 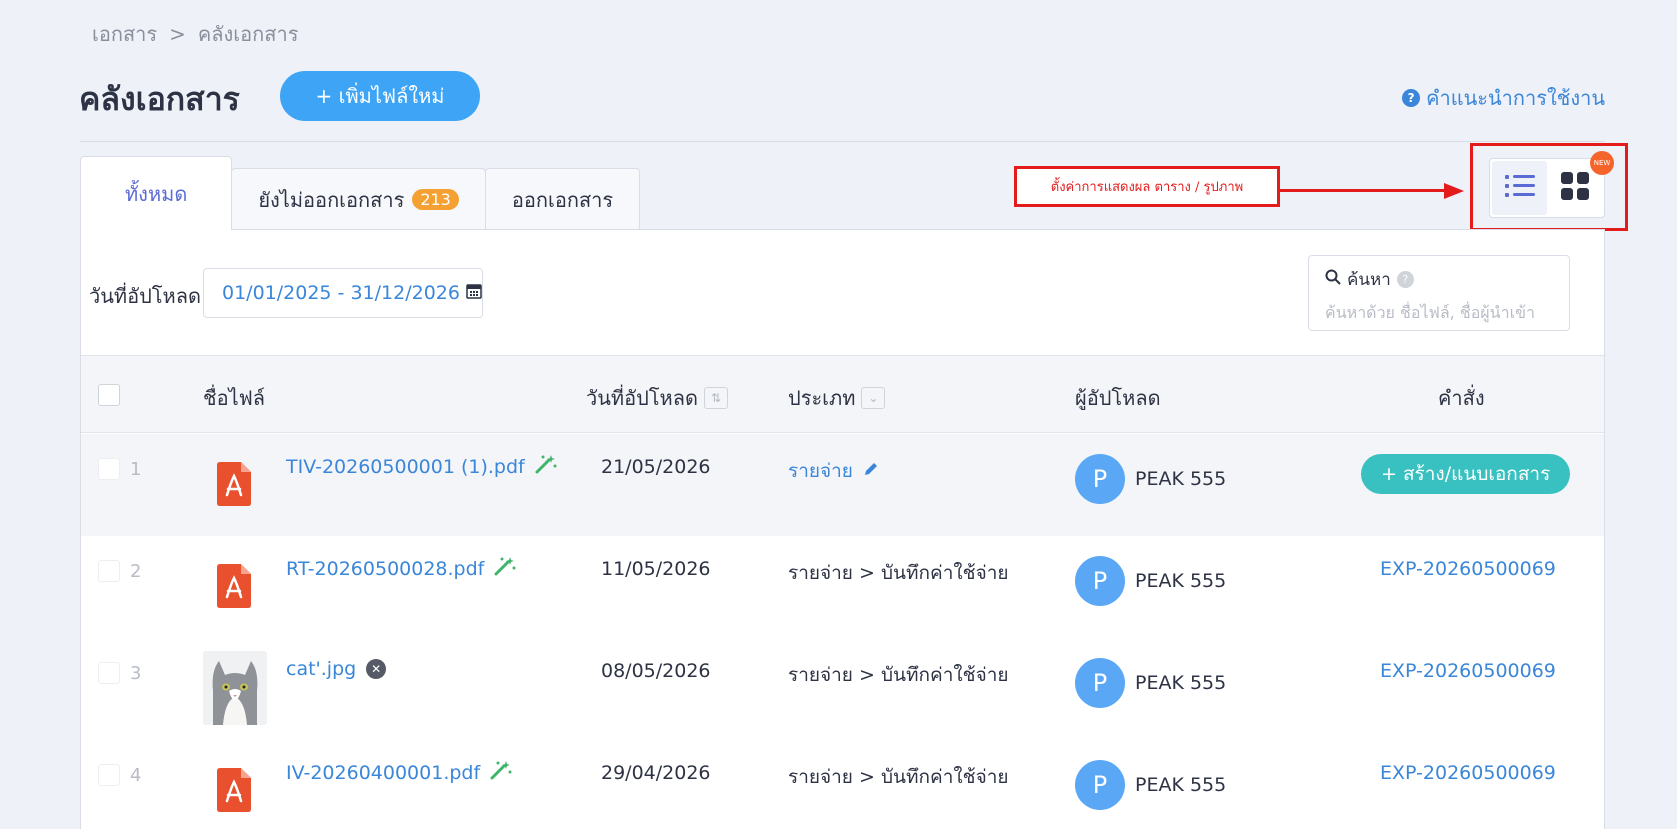 I want to click on tab-not-issued-label: ยังไม่ออกเอกสาร, so click(x=331, y=199).